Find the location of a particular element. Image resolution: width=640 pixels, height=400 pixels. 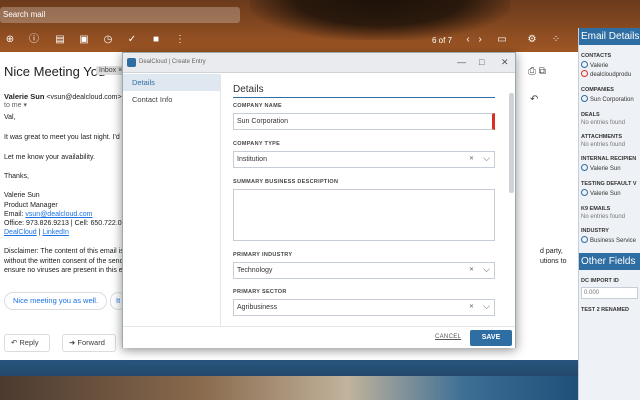

contact-name: dealcloudprodu is located at coordinates (611, 75).